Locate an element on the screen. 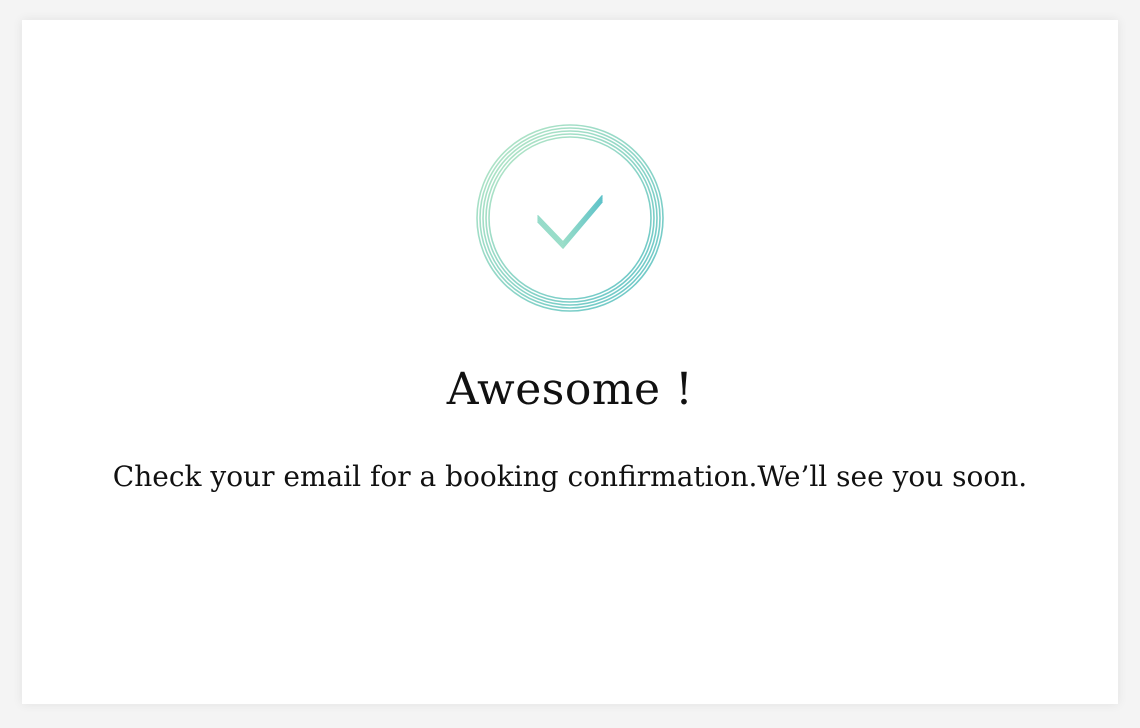  check-circle-icon is located at coordinates (570, 218).